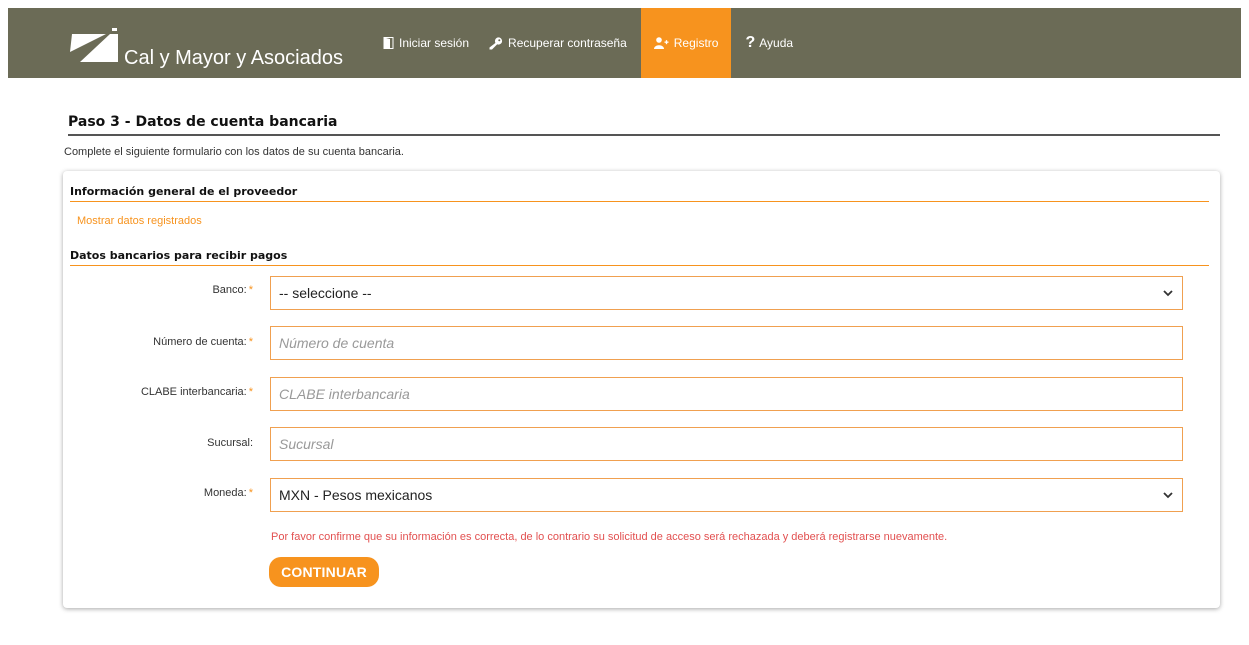 Image resolution: width=1249 pixels, height=645 pixels. I want to click on account-number-label-text: Número de cuenta:, so click(200, 342).